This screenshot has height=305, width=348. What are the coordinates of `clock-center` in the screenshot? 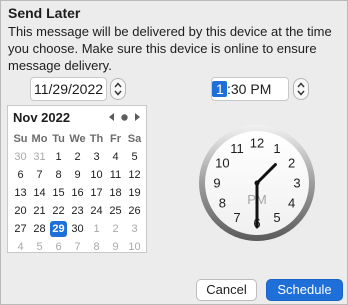 It's located at (257, 183).